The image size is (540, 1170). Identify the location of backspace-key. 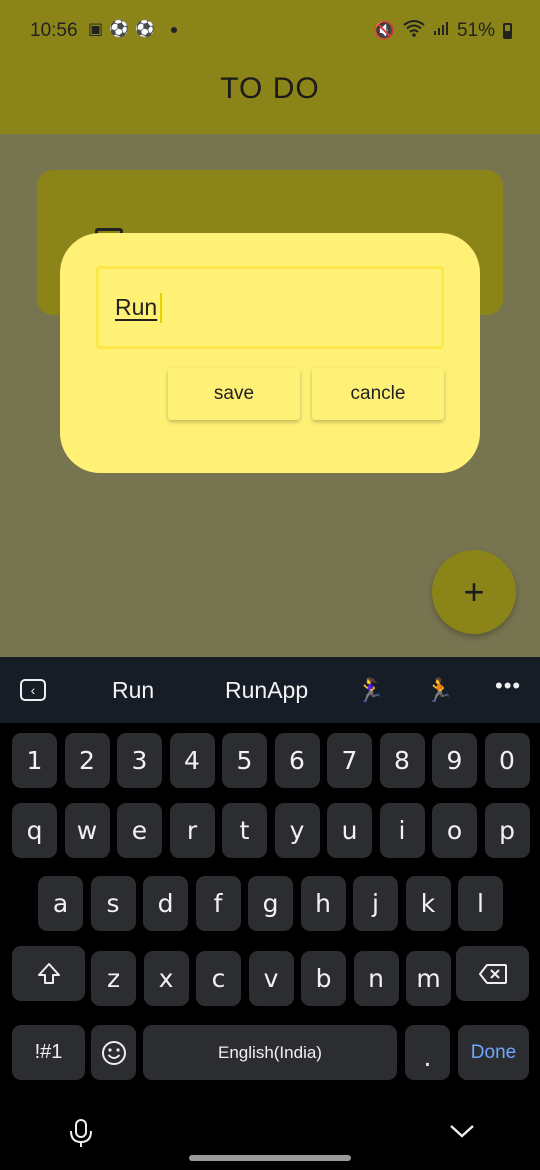
(492, 973).